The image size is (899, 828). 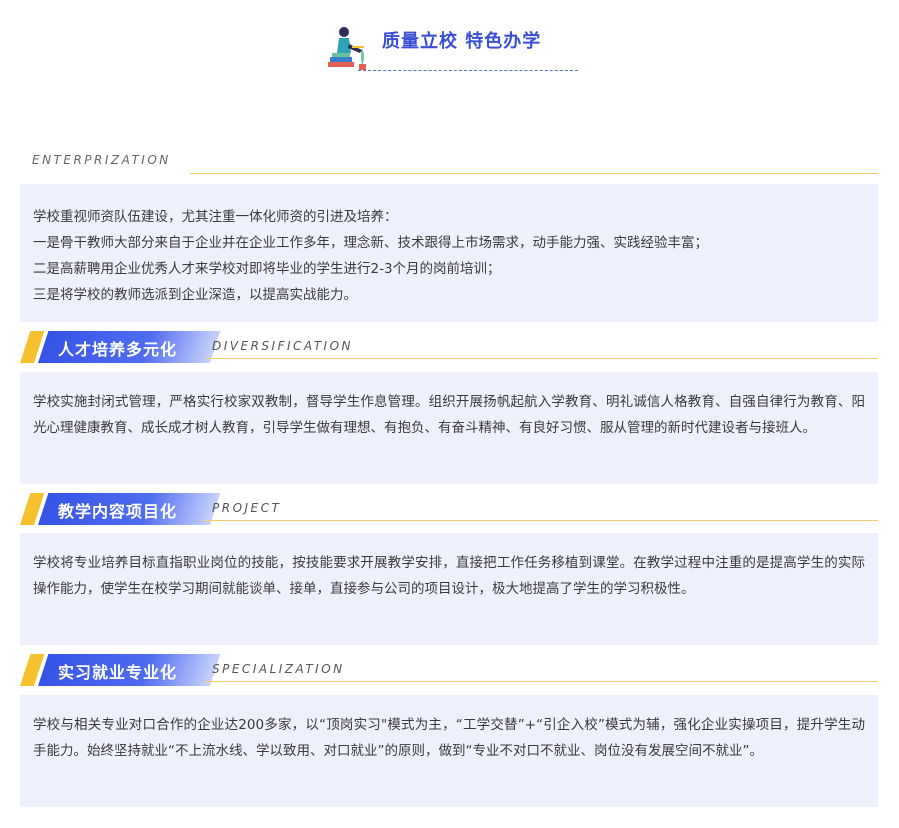 I want to click on section-tab: 教学内容项目化, so click(x=120, y=509).